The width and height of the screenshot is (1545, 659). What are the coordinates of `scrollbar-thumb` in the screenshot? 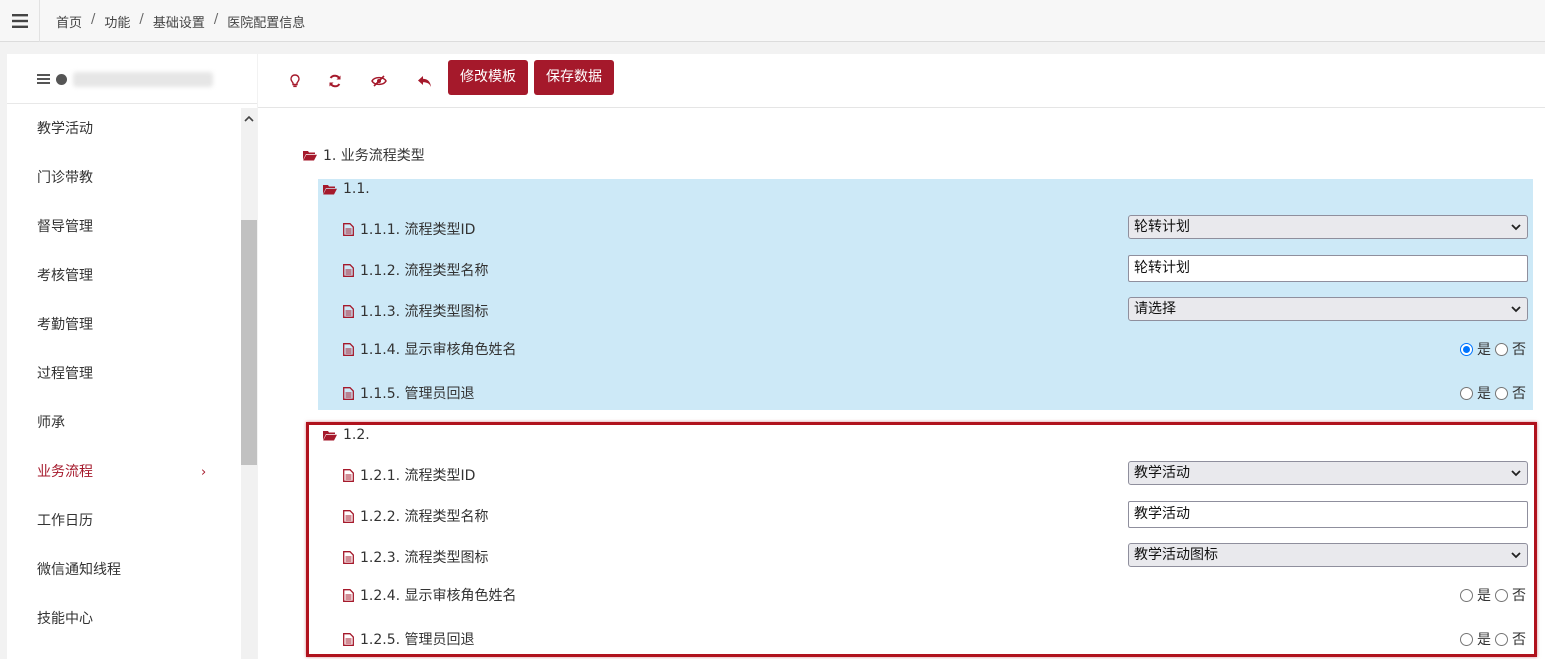 It's located at (249, 342).